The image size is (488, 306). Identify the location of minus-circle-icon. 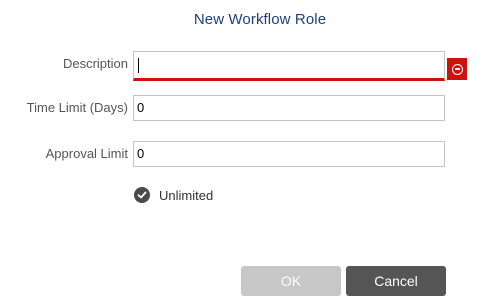
(457, 69).